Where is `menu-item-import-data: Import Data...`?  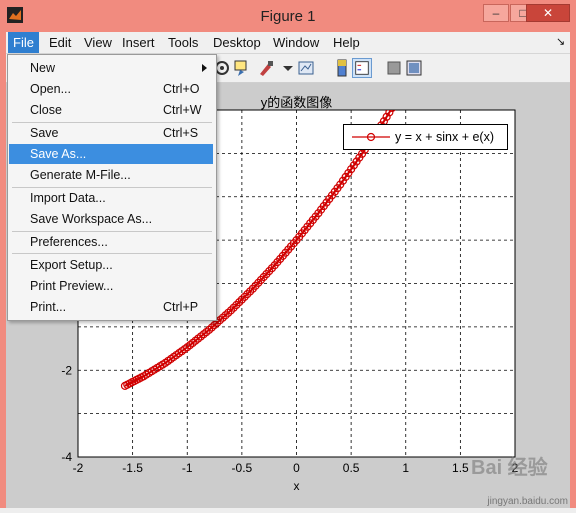 menu-item-import-data: Import Data... is located at coordinates (111, 198).